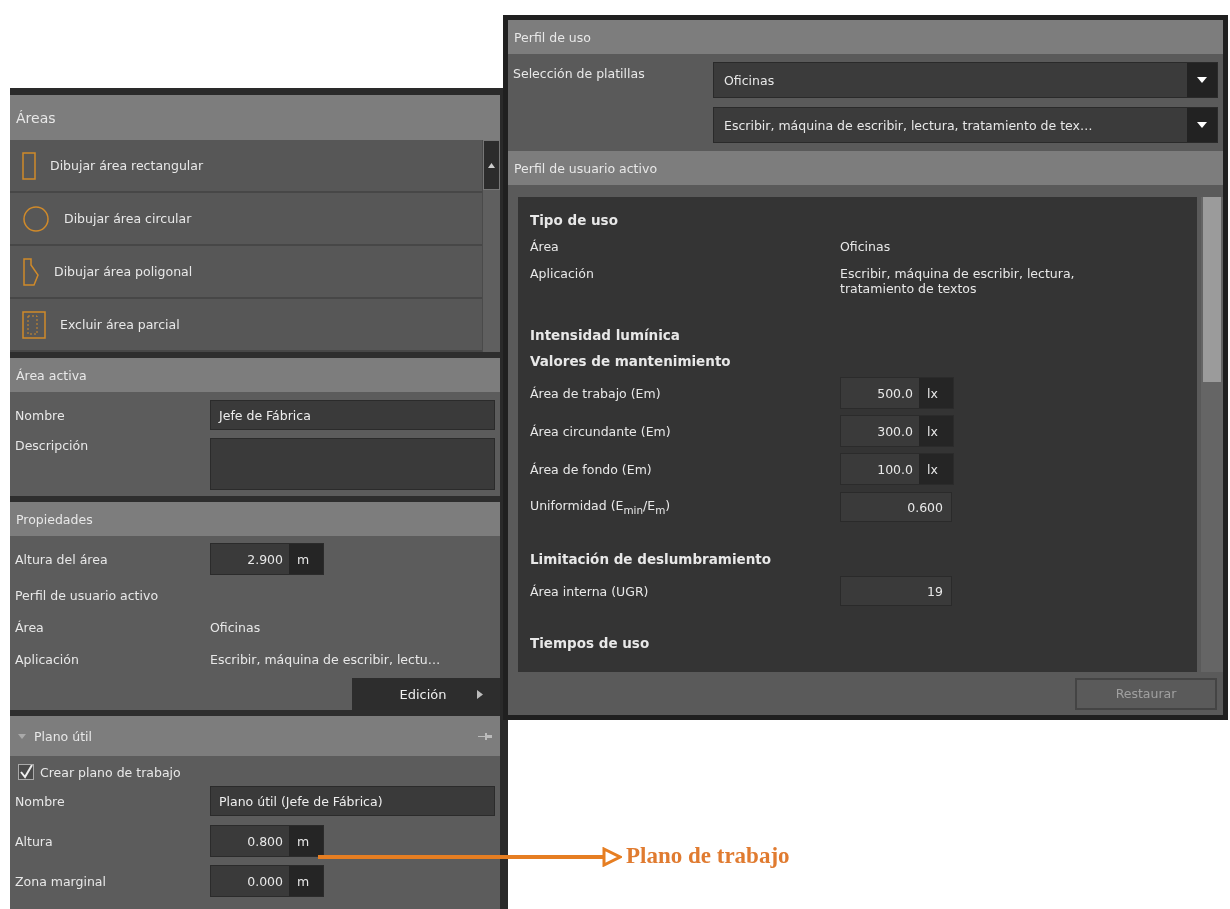 Image resolution: width=1230 pixels, height=909 pixels. I want to click on field-label: Uniformidad (E$_{min}$/E$_{m}$), so click(601, 507).